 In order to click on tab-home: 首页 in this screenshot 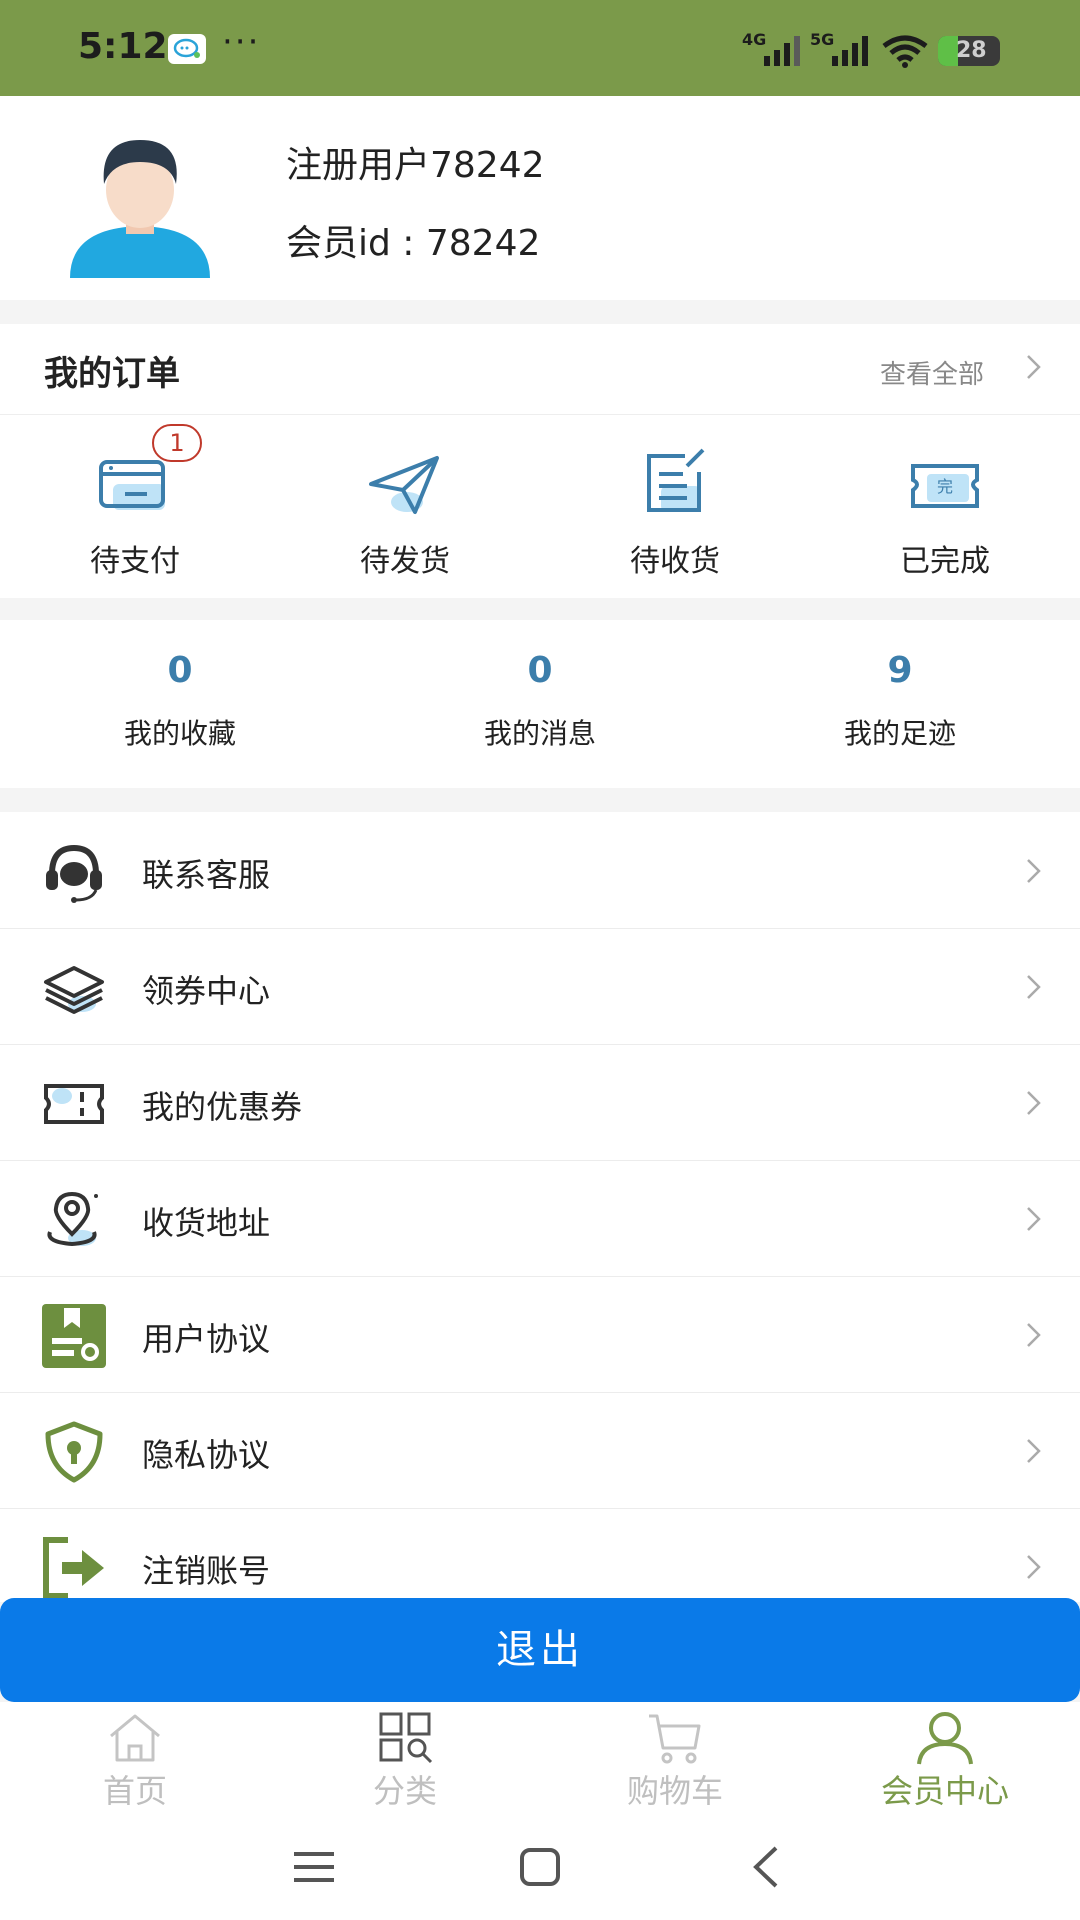, I will do `click(135, 1757)`.